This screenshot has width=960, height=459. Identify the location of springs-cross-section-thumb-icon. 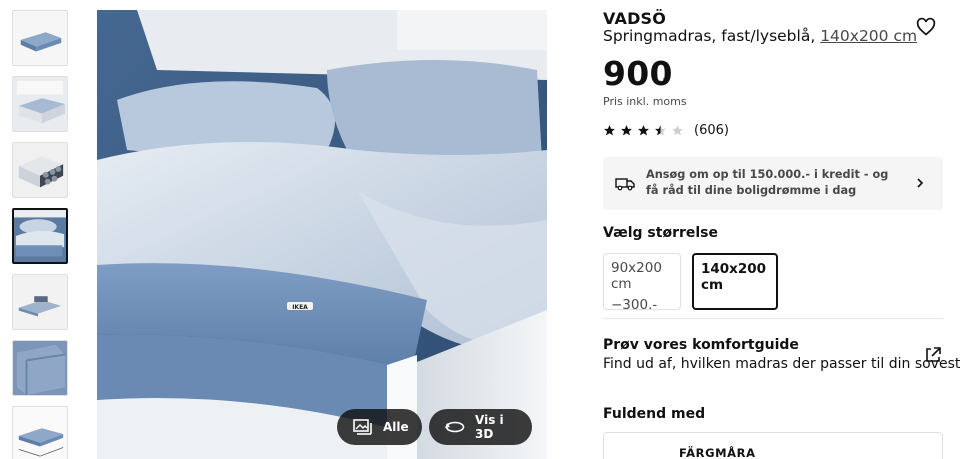
(40, 170).